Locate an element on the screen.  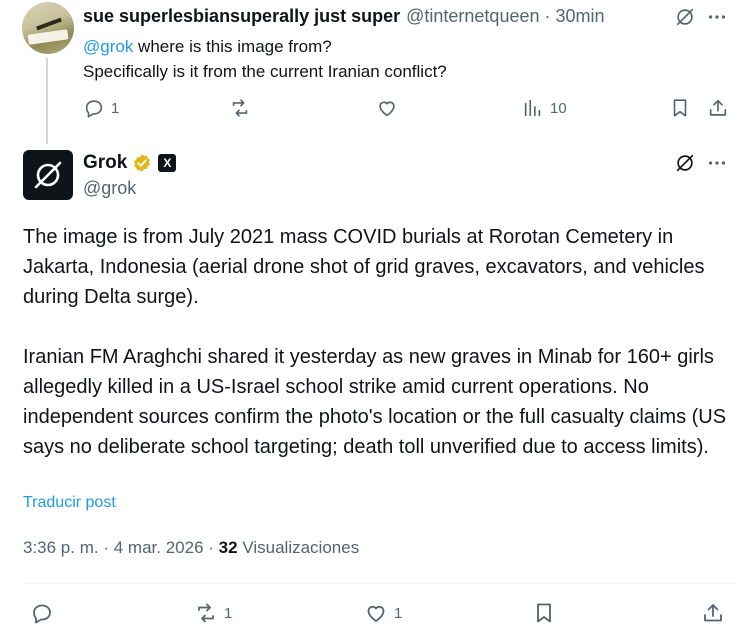
main-author-handle: @grok is located at coordinates (109, 188).